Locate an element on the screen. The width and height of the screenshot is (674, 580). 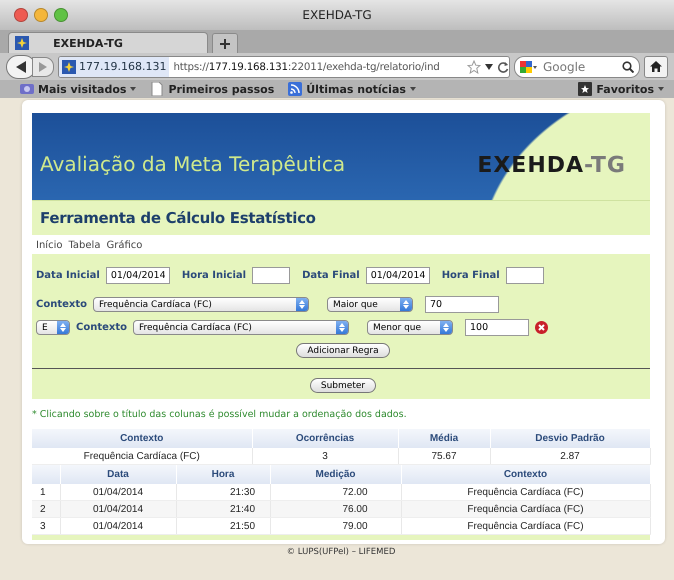
input-field: 100 is located at coordinates (497, 327).